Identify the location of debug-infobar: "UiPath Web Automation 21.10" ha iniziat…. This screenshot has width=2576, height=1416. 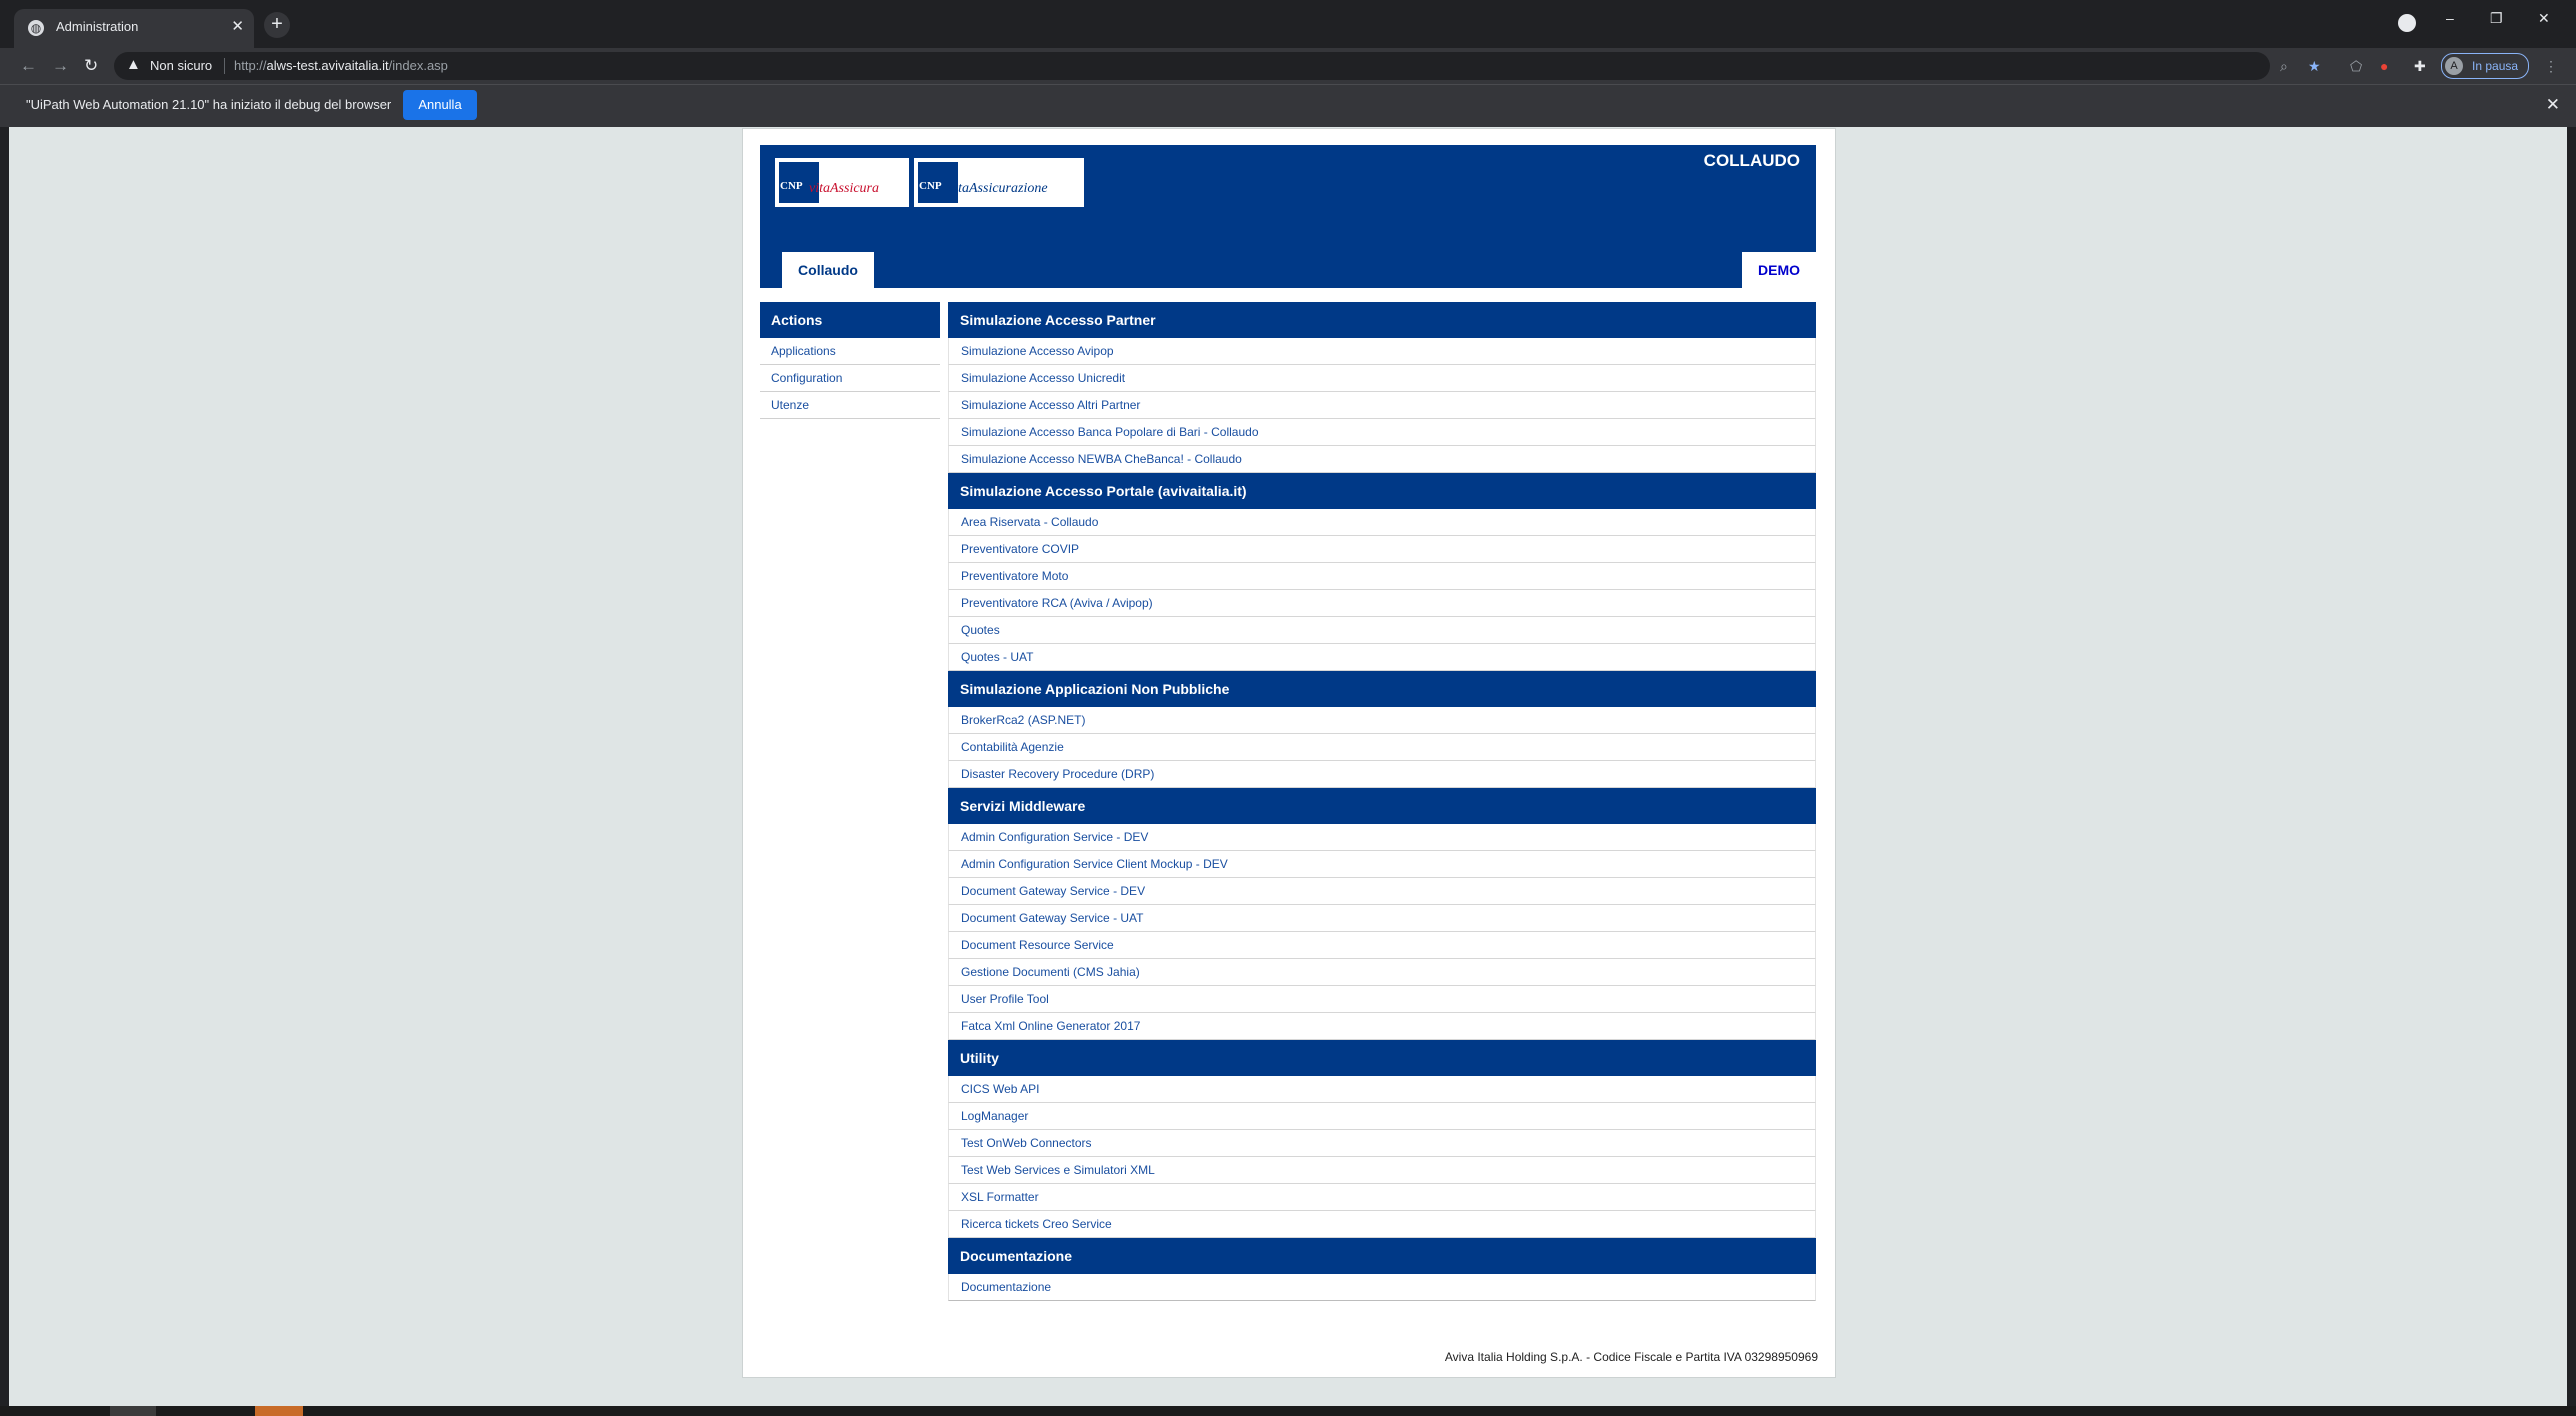
(1288, 105).